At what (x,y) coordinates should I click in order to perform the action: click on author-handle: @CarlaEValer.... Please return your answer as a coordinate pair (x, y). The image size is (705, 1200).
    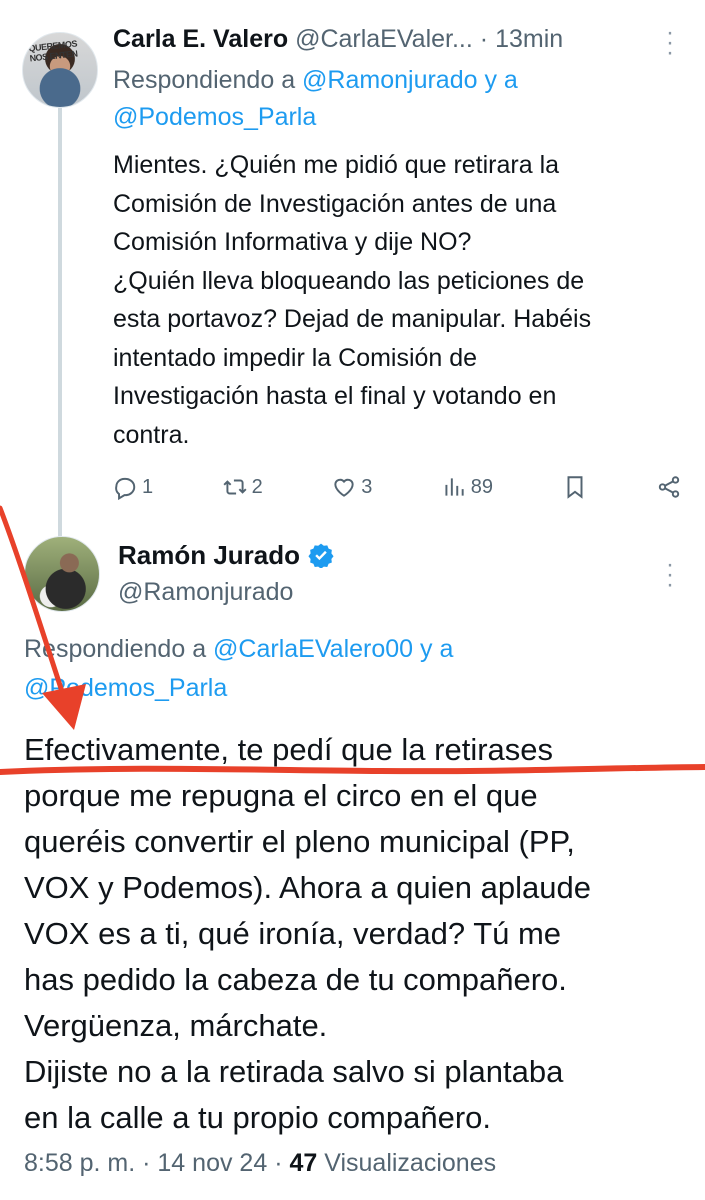
    Looking at the image, I should click on (384, 39).